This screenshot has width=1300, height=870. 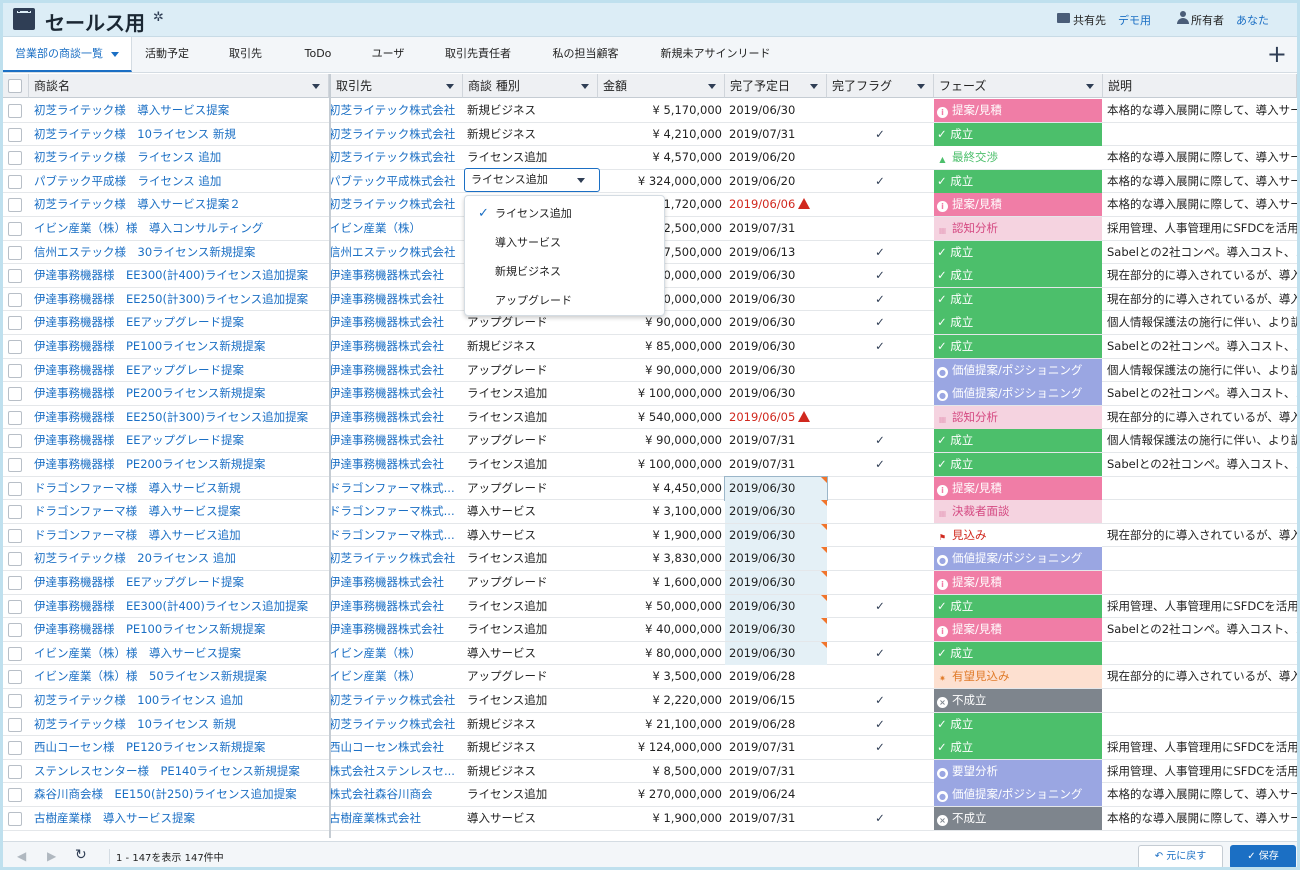 What do you see at coordinates (1277, 54) in the screenshot?
I see `add-tab-icon: +` at bounding box center [1277, 54].